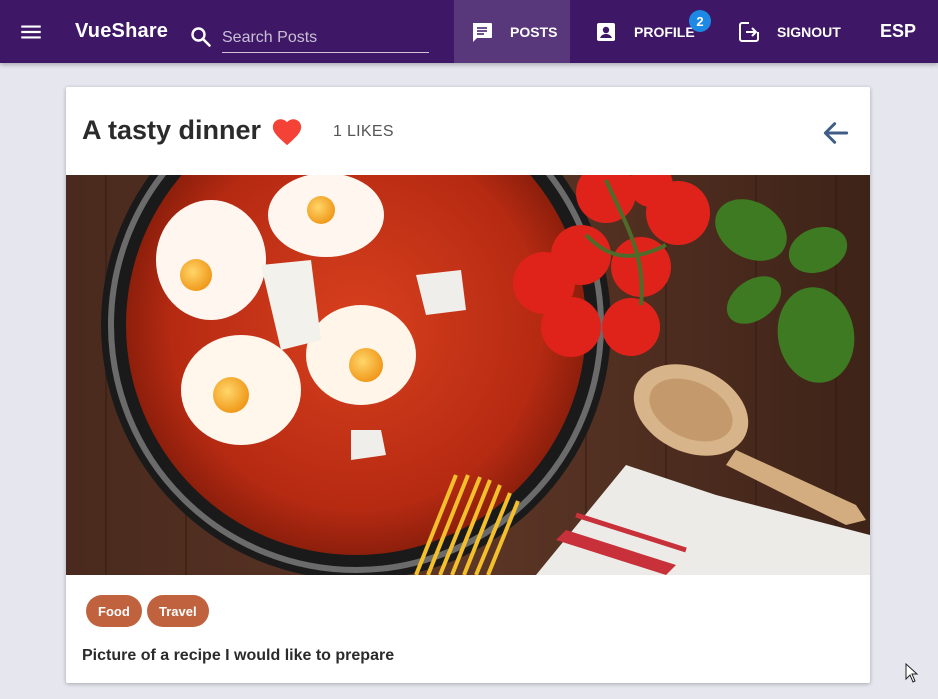  I want to click on nav-posts-button: POSTS, so click(512, 31).